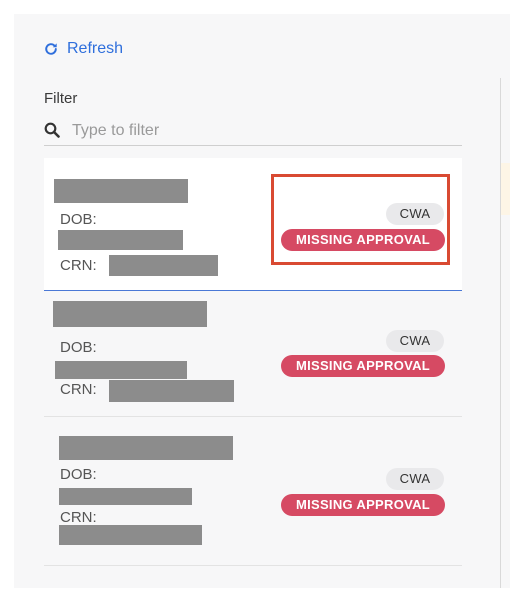 The width and height of the screenshot is (524, 604). I want to click on refresh-icon, so click(51, 49).